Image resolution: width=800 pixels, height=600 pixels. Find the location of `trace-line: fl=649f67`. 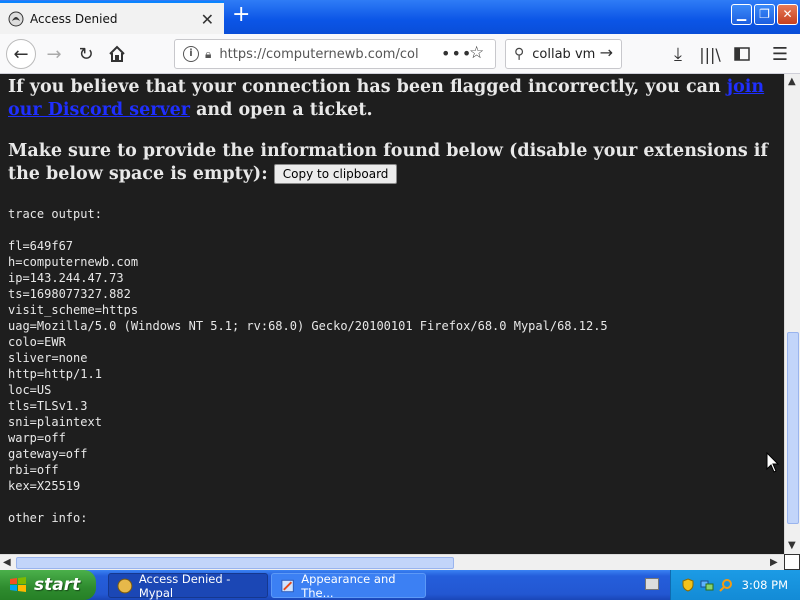

trace-line: fl=649f67 is located at coordinates (41, 246).